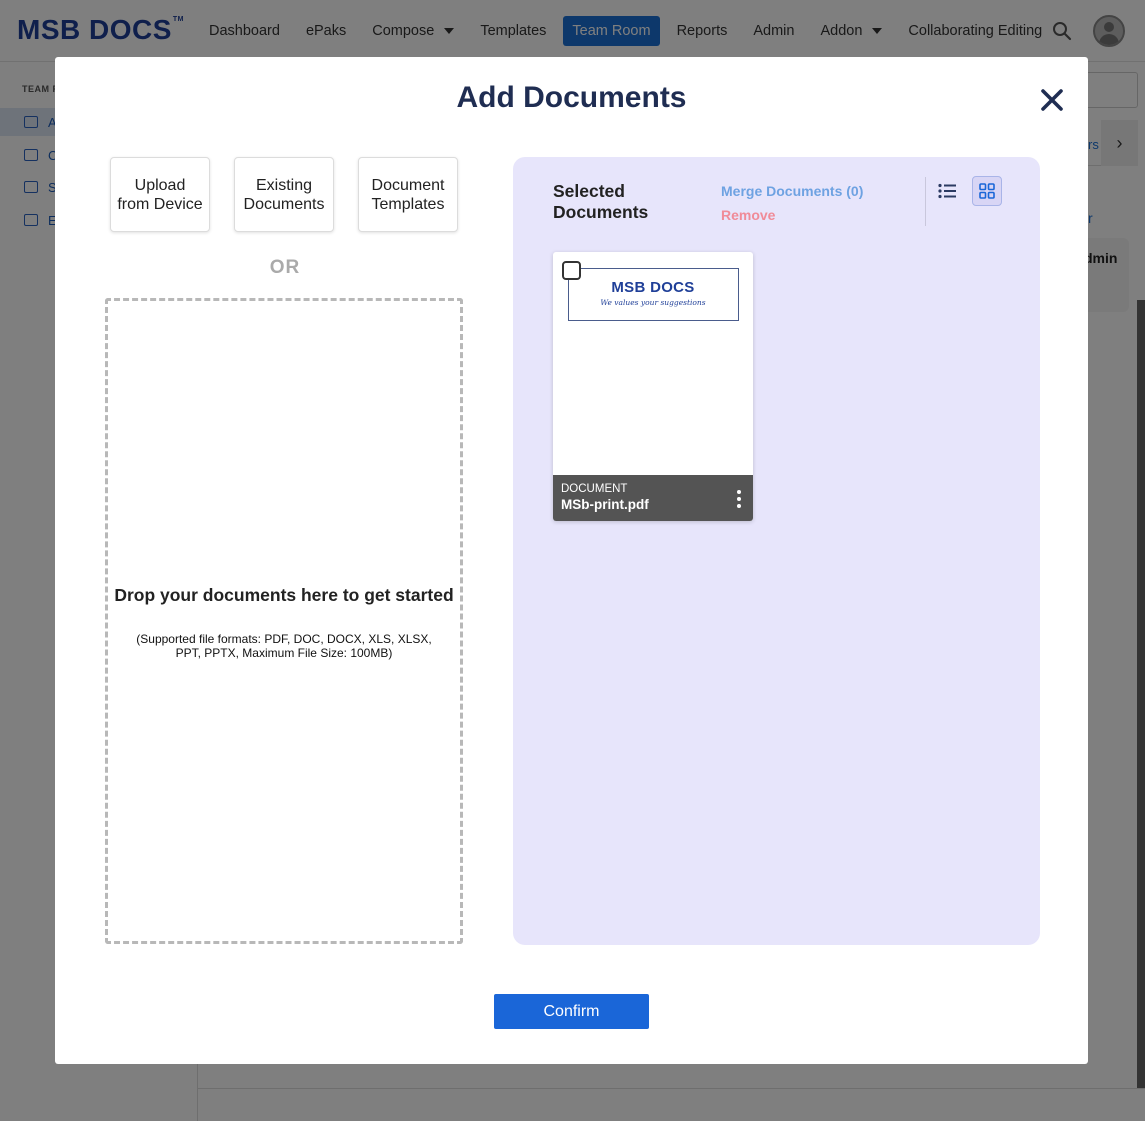 The image size is (1145, 1121). What do you see at coordinates (792, 191) in the screenshot?
I see `merge-documents-link: Merge Documents (0)` at bounding box center [792, 191].